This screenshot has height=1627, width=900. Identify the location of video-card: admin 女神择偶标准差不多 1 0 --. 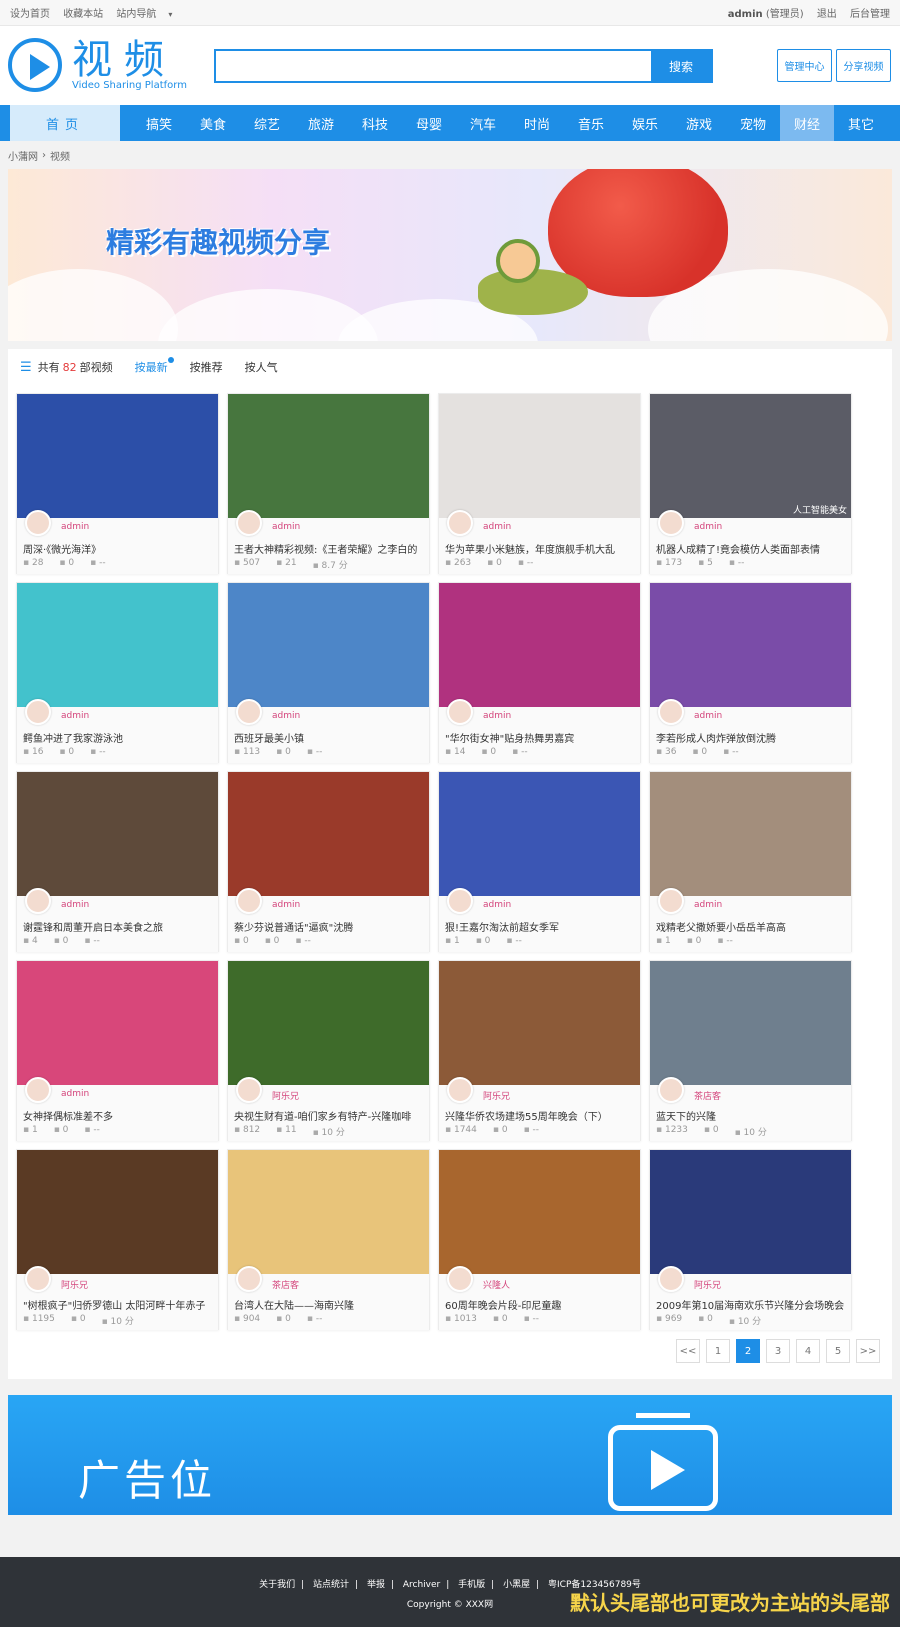
(117, 1050).